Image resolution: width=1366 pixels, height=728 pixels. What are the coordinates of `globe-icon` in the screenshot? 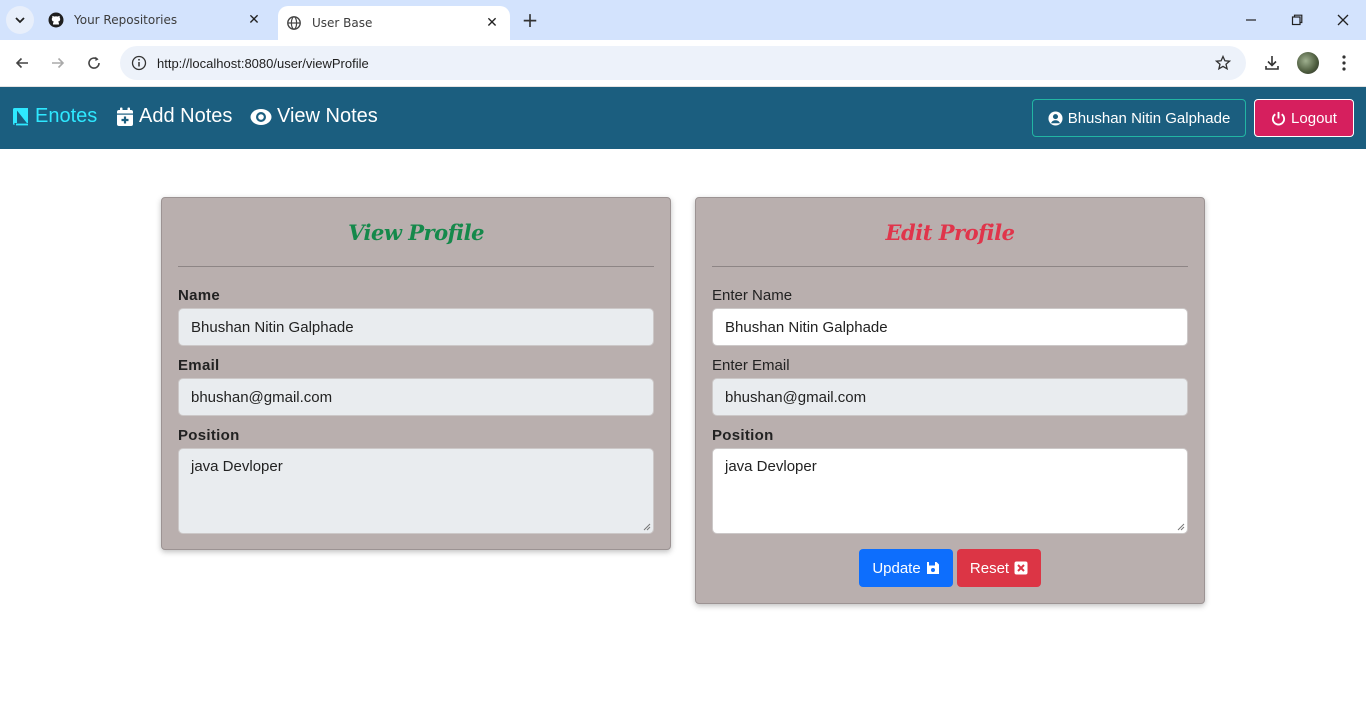 It's located at (294, 23).